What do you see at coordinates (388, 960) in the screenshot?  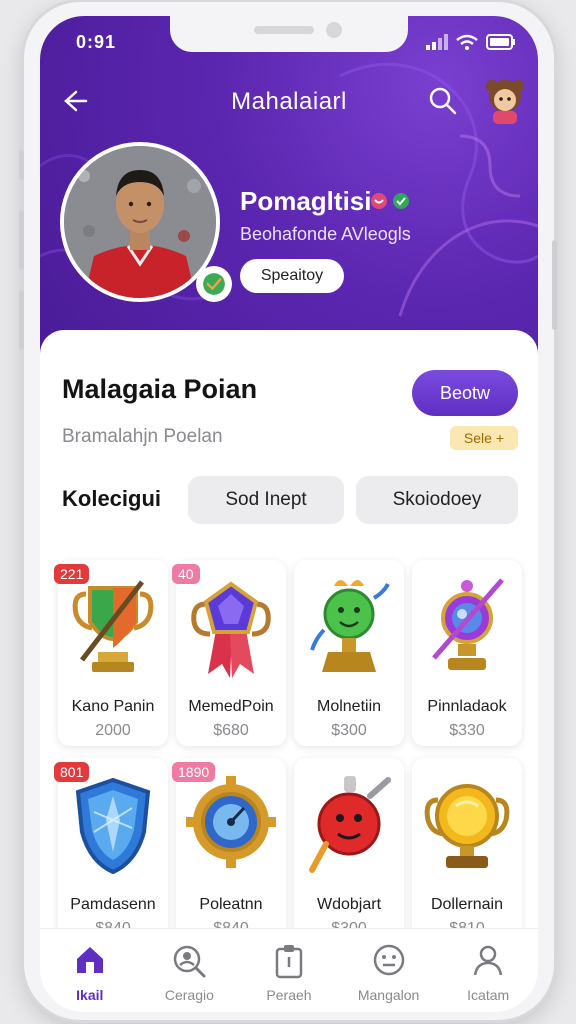 I see `face-icon` at bounding box center [388, 960].